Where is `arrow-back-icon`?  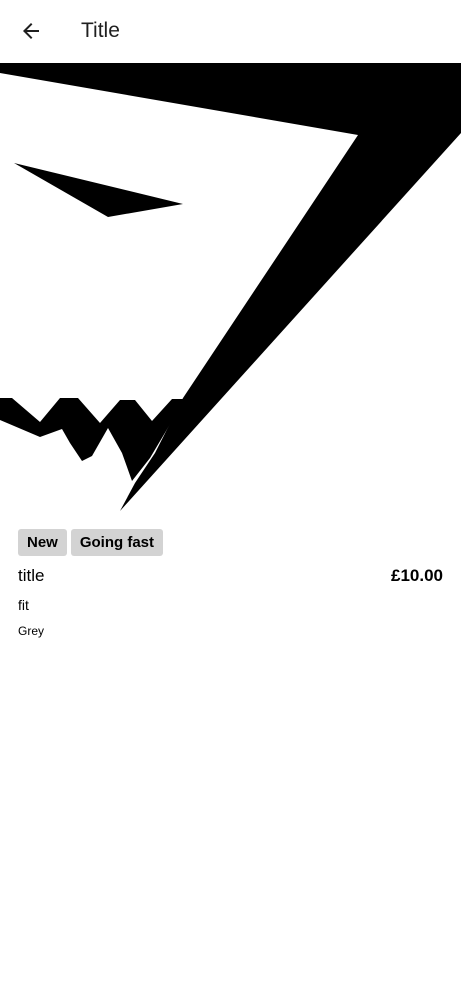
arrow-back-icon is located at coordinates (31, 31).